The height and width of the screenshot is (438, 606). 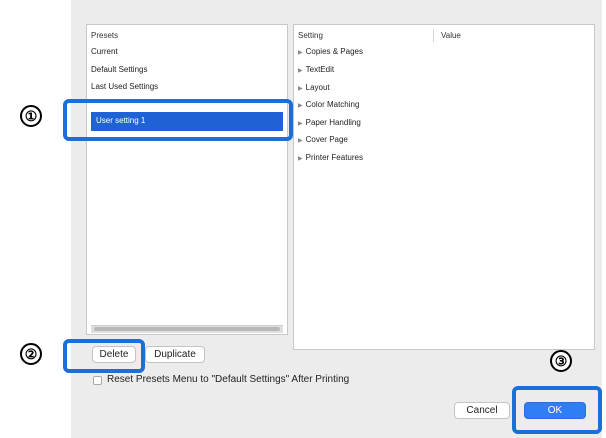 I want to click on reset-presets-checkbox, so click(x=97, y=380).